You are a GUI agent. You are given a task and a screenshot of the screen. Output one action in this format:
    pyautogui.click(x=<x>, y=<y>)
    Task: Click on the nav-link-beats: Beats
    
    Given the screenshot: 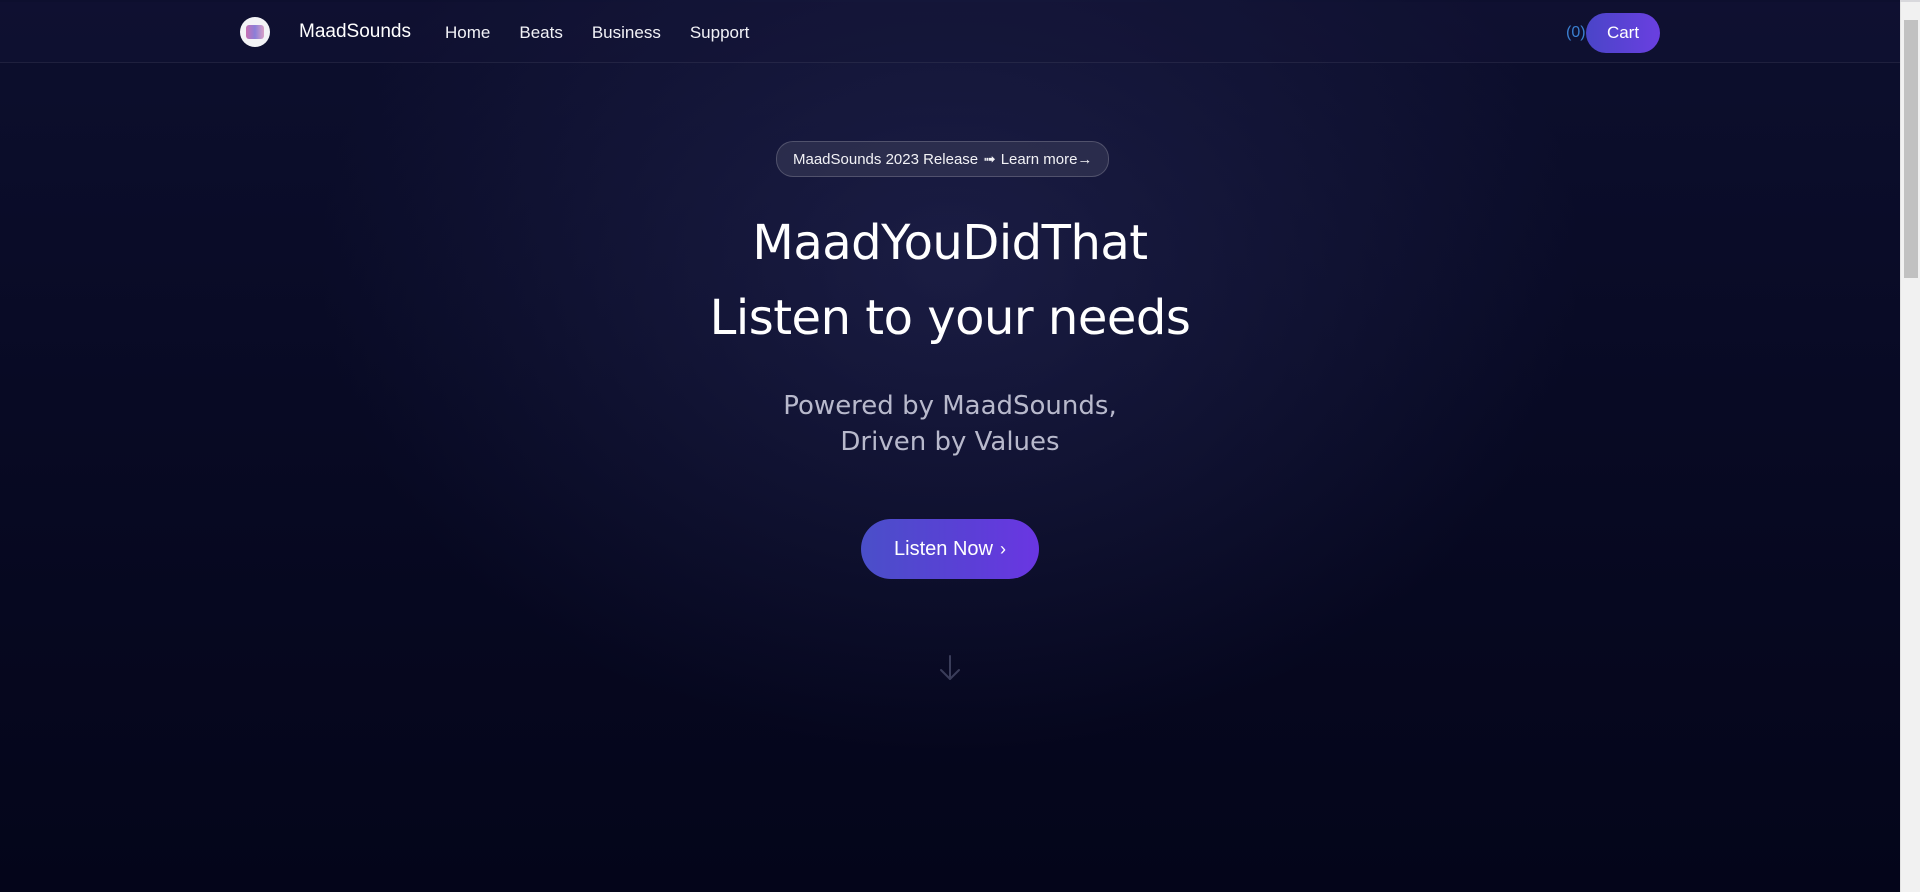 What is the action you would take?
    pyautogui.click(x=540, y=33)
    